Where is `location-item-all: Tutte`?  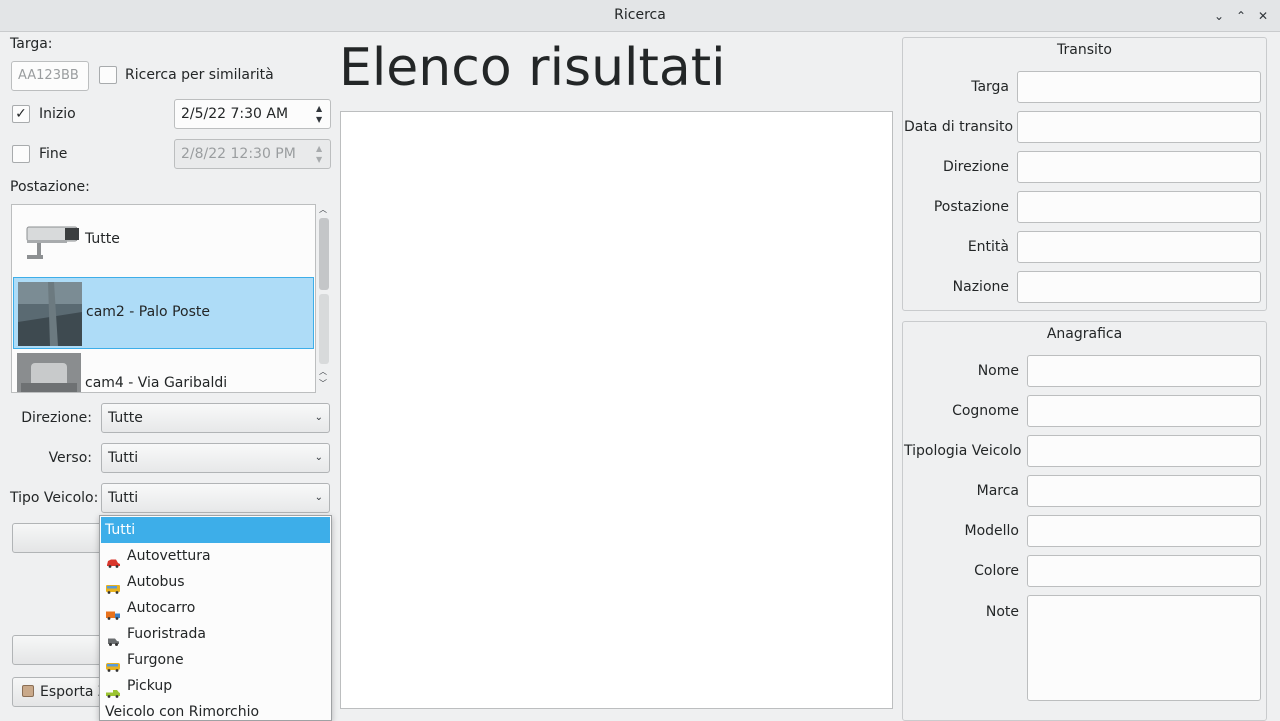
location-item-all: Tutte is located at coordinates (163, 241).